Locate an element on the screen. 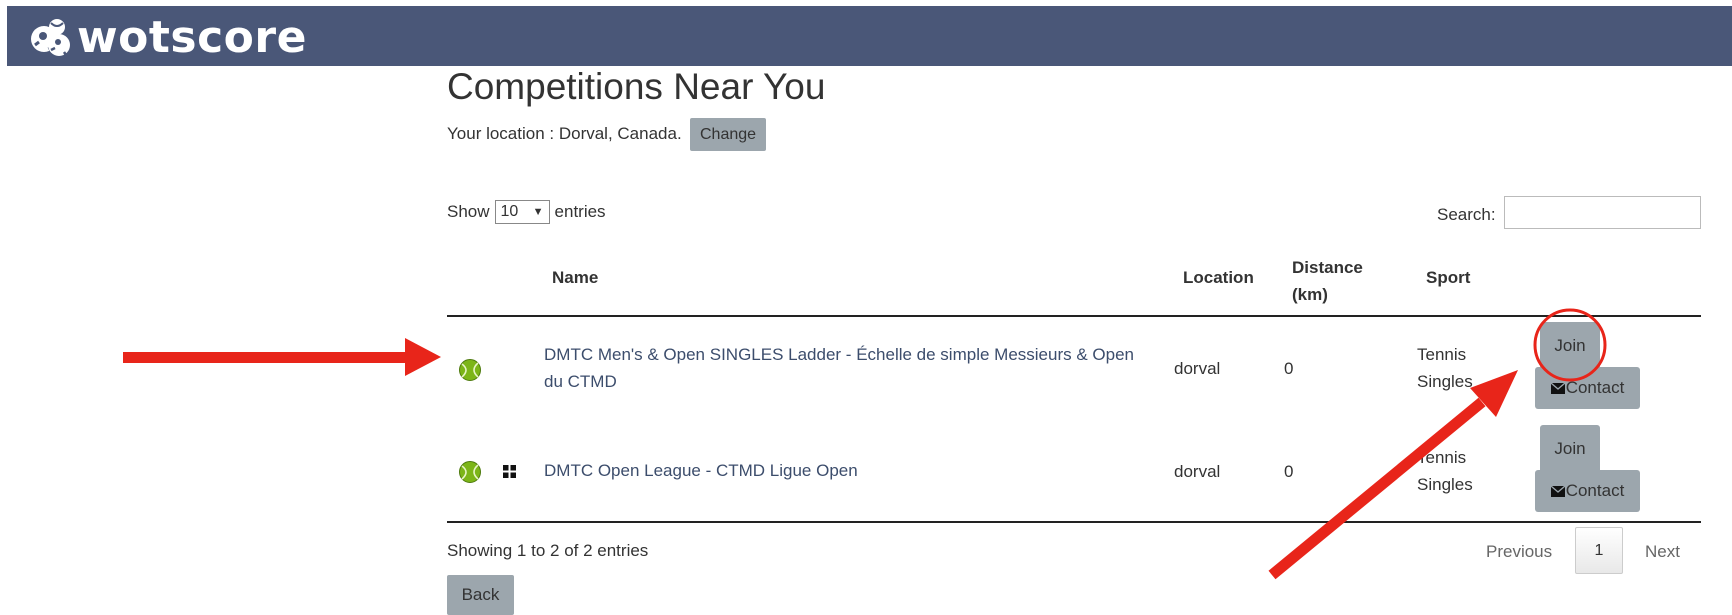 The height and width of the screenshot is (615, 1732). pagination-page-1: 1 is located at coordinates (1599, 550).